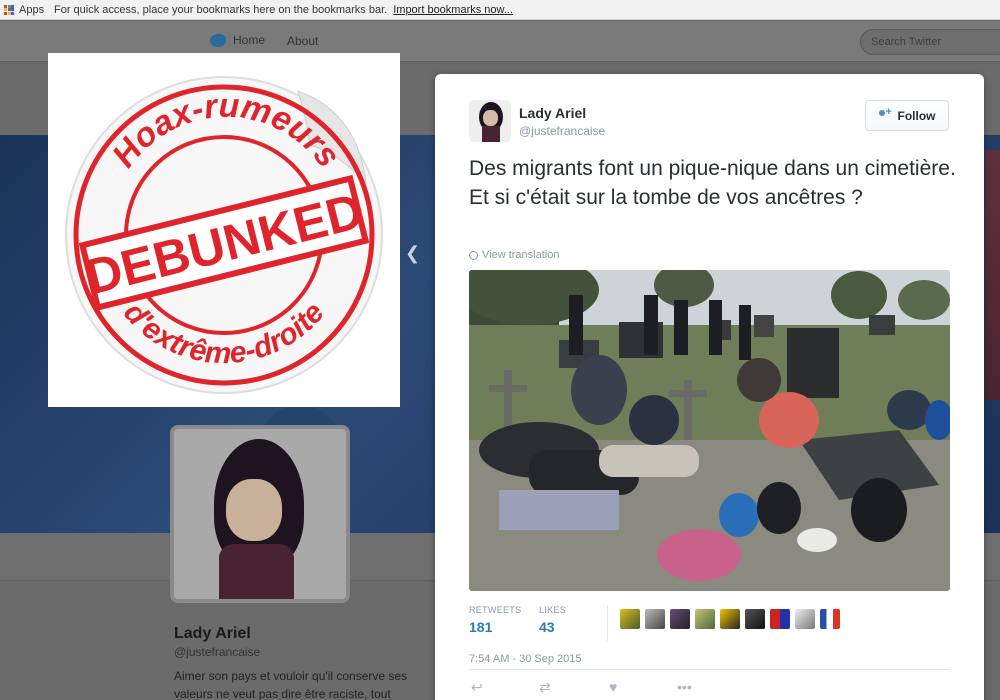  Describe the element at coordinates (709, 689) in the screenshot. I see `tweet-actions: ↩ ⇄ ♥ •••` at that location.